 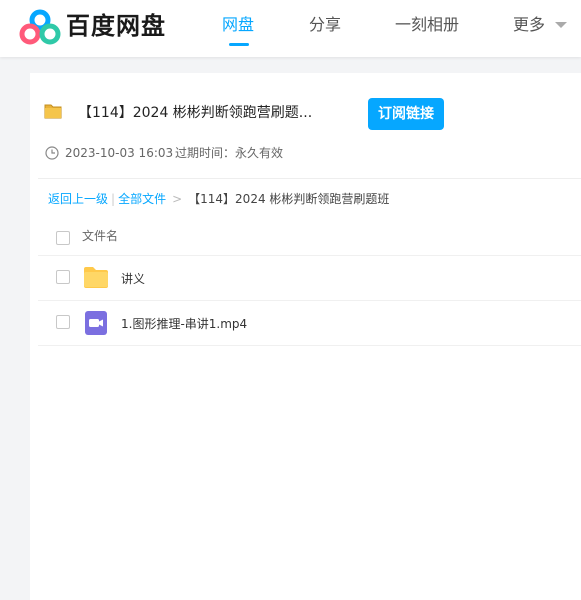 What do you see at coordinates (40, 27) in the screenshot?
I see `baidu-netdisk-logo-icon` at bounding box center [40, 27].